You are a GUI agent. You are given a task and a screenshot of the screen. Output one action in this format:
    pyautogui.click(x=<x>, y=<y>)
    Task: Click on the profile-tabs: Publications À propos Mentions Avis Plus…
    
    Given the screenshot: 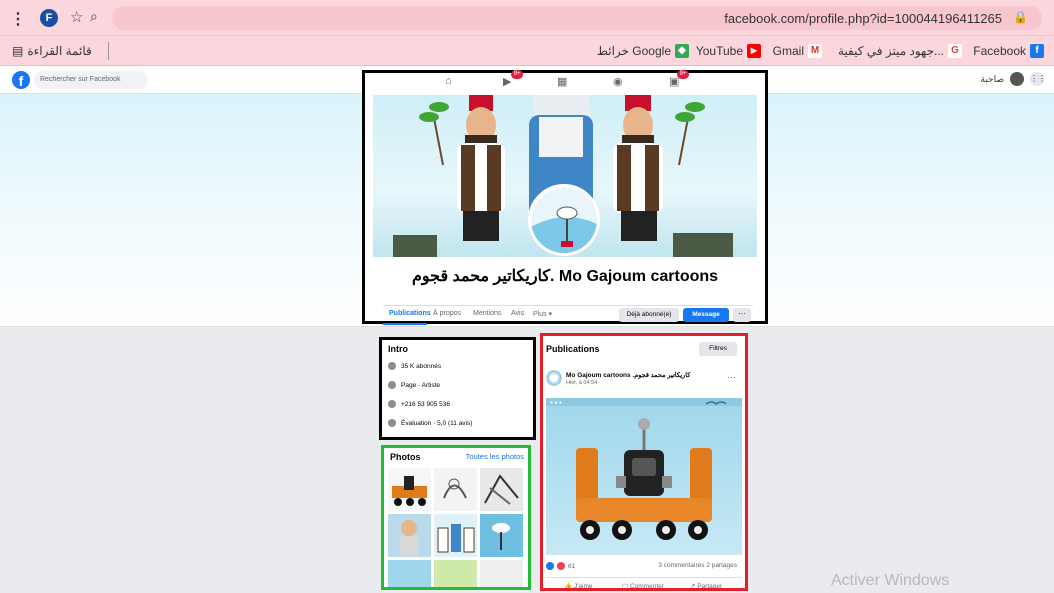 What is the action you would take?
    pyautogui.click(x=568, y=315)
    